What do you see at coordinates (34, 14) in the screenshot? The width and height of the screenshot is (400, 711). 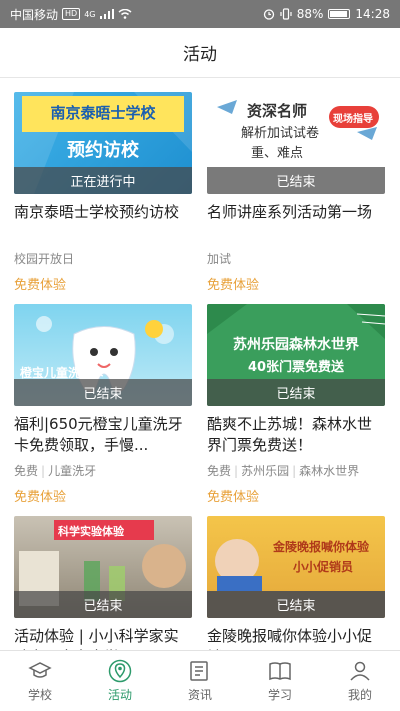 I see `carrier-label: 中国移动` at bounding box center [34, 14].